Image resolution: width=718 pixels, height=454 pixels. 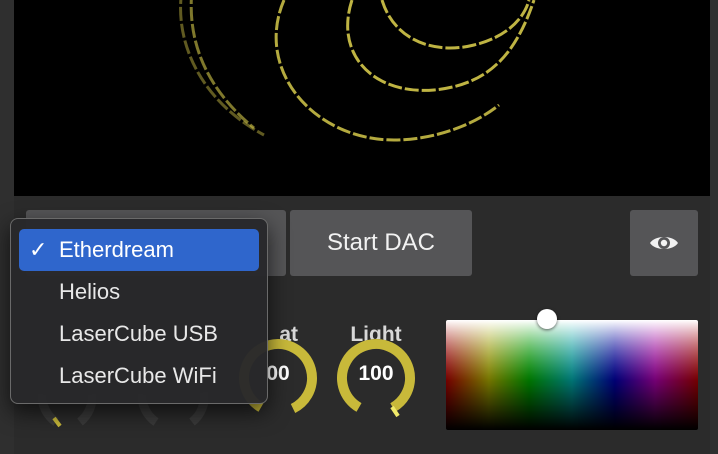 I want to click on menu-item-label: LaserCube WiFi, so click(x=138, y=375).